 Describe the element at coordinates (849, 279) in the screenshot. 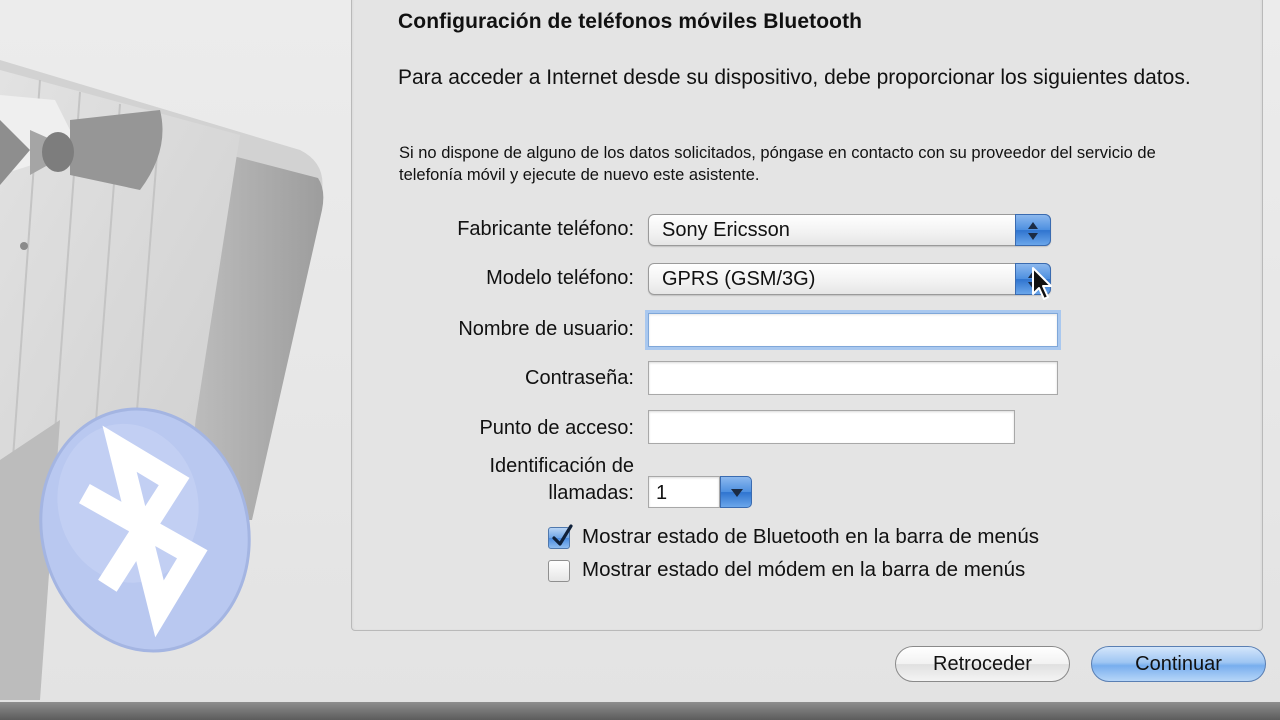

I see `model-popup: GPRS (GSM/3G)` at that location.